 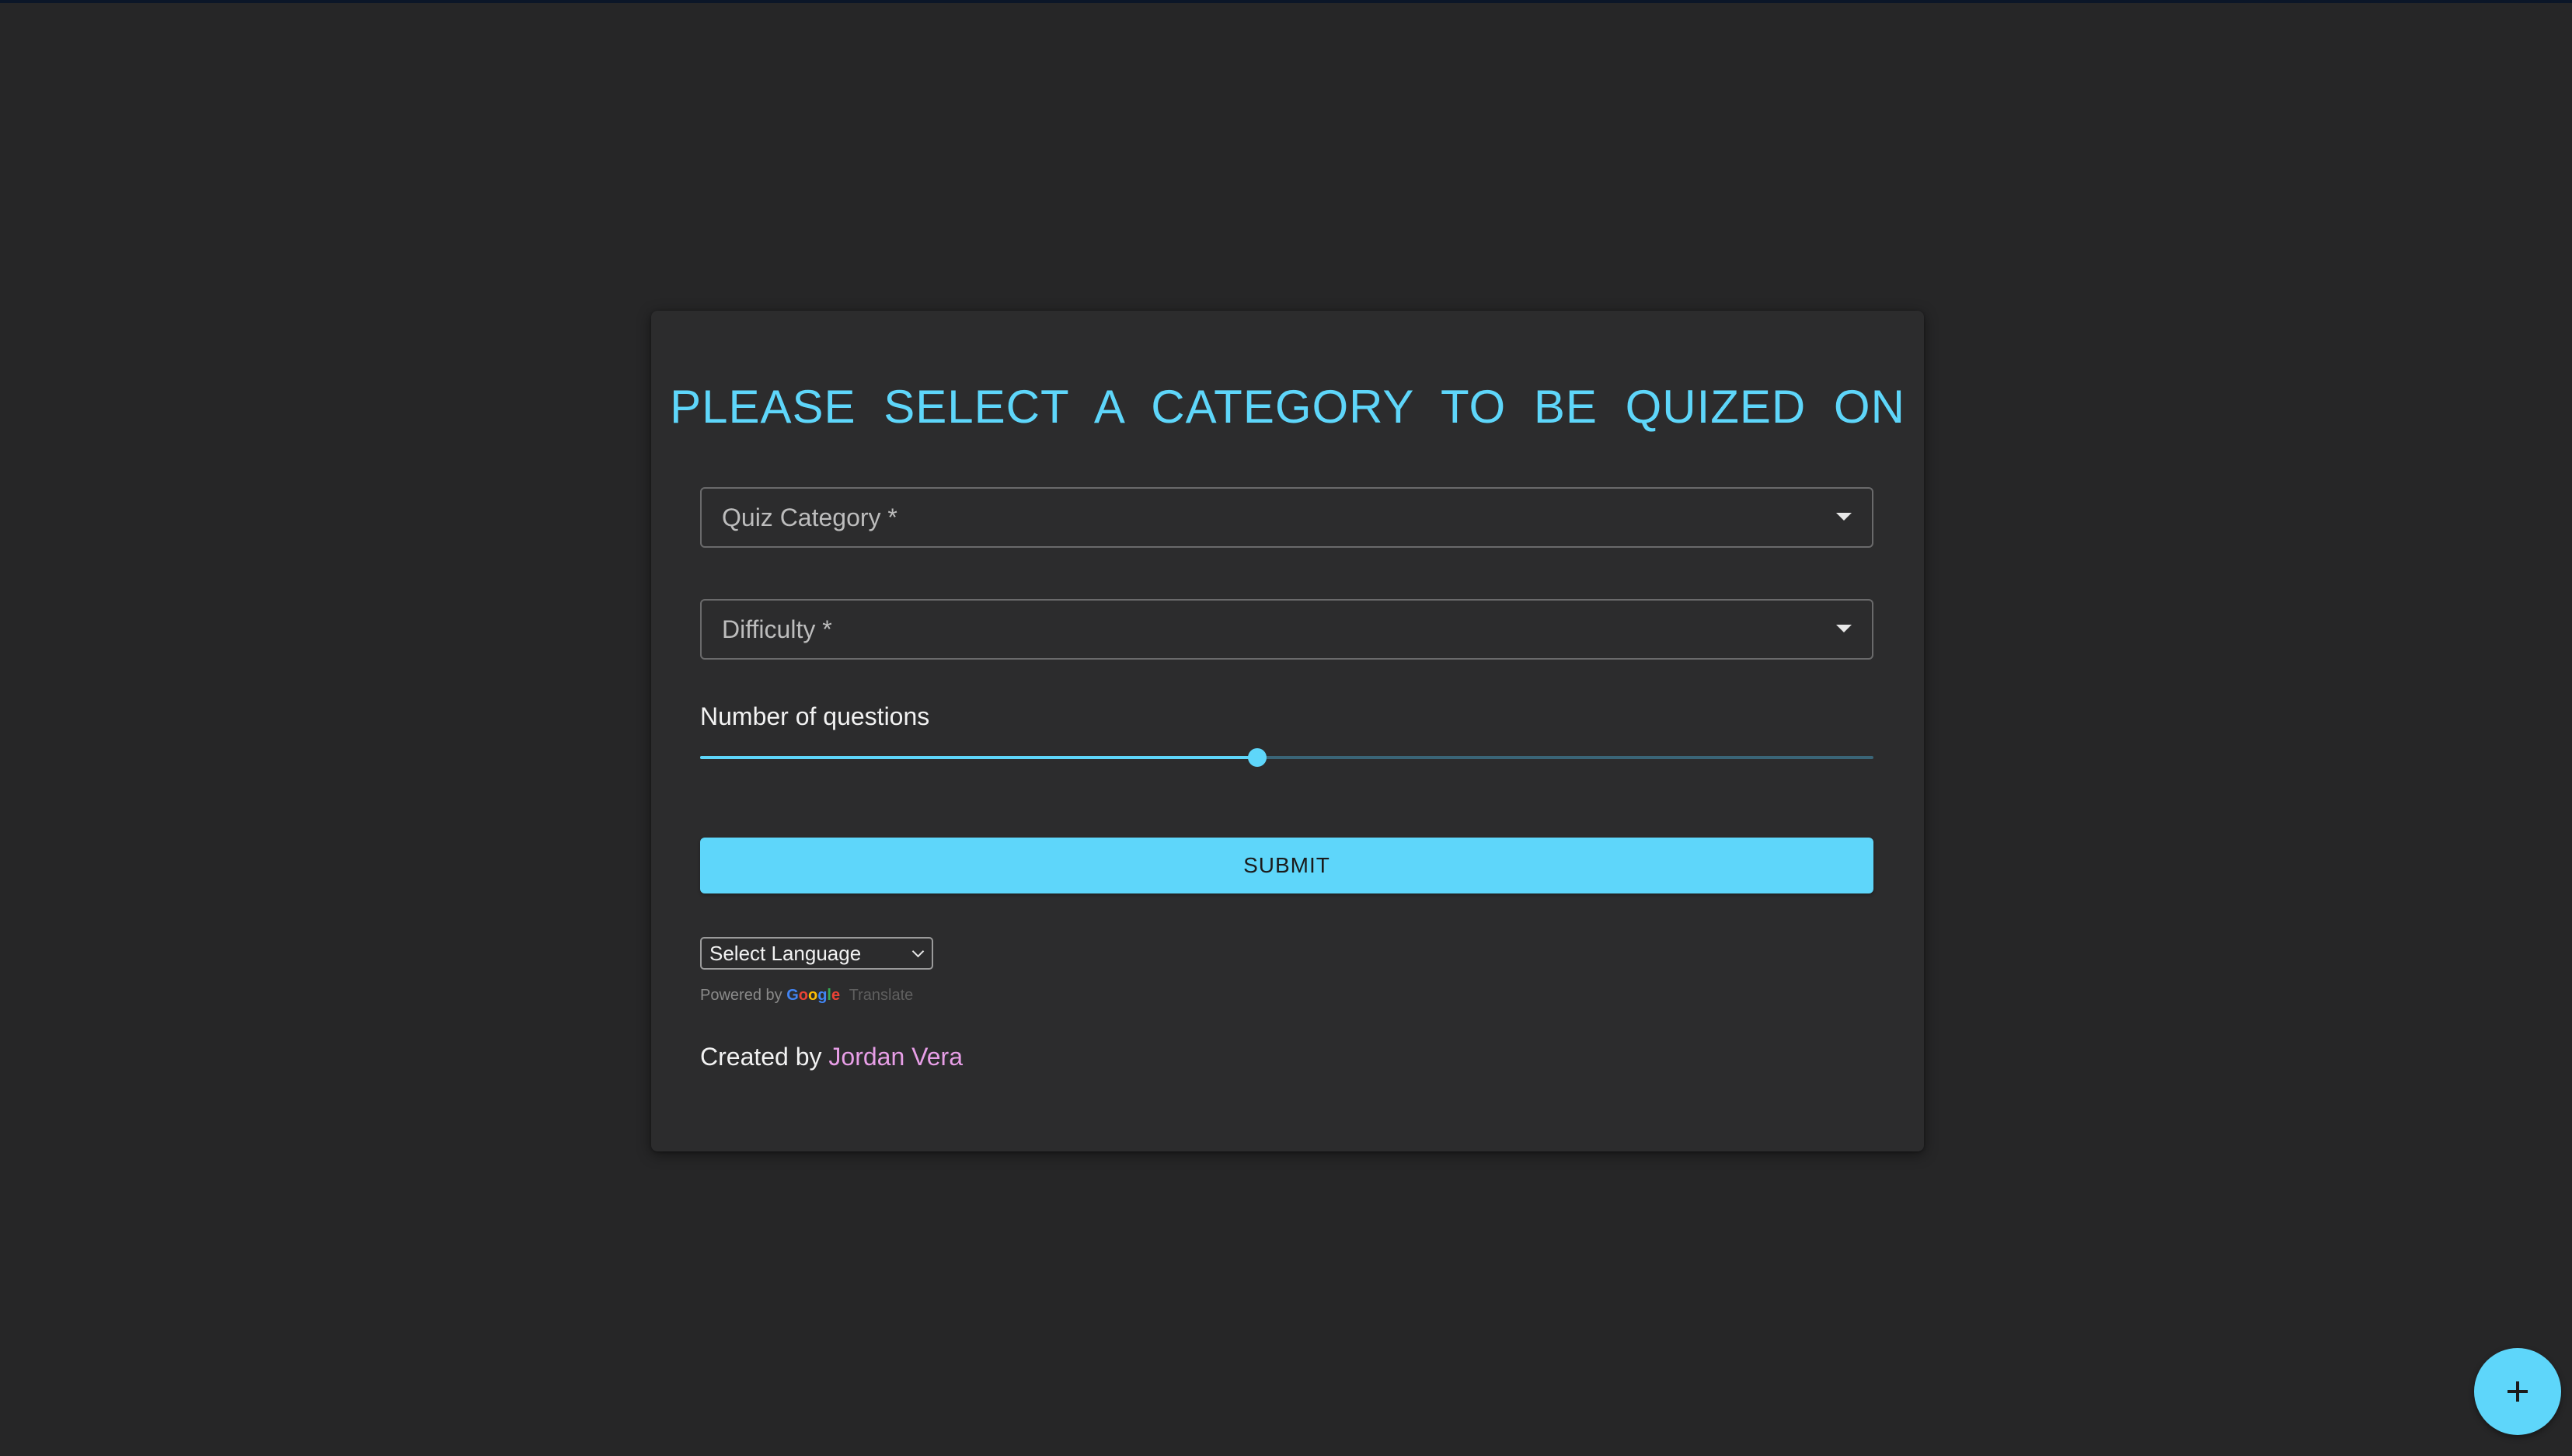 I want to click on difficulty-label: Difficulty *, so click(x=777, y=629).